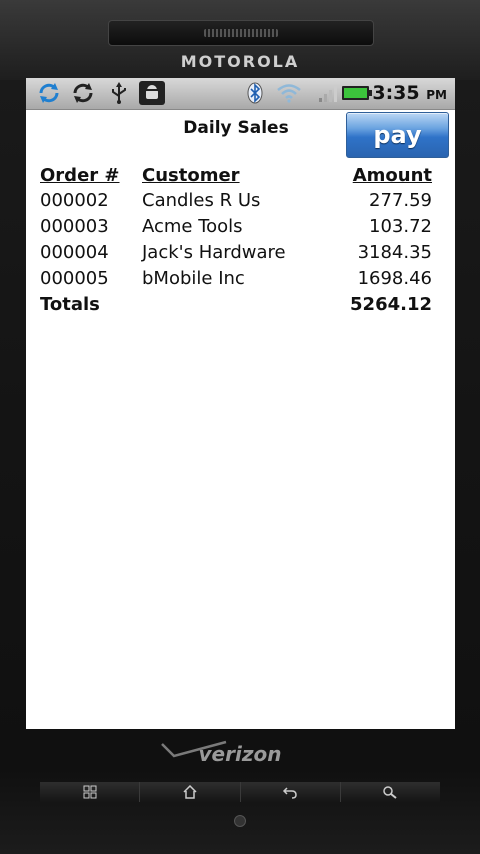 This screenshot has width=480, height=854. I want to click on menu-grid-icon, so click(90, 792).